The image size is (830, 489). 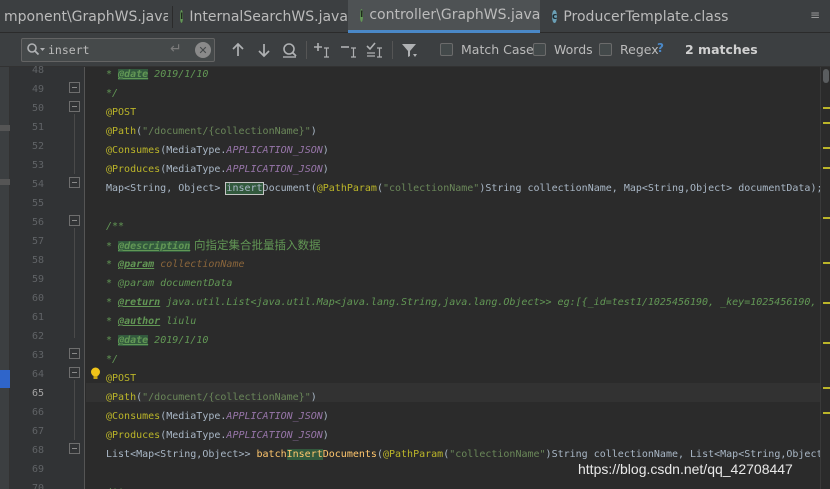 What do you see at coordinates (37, 393) in the screenshot?
I see `line-number-current: 65` at bounding box center [37, 393].